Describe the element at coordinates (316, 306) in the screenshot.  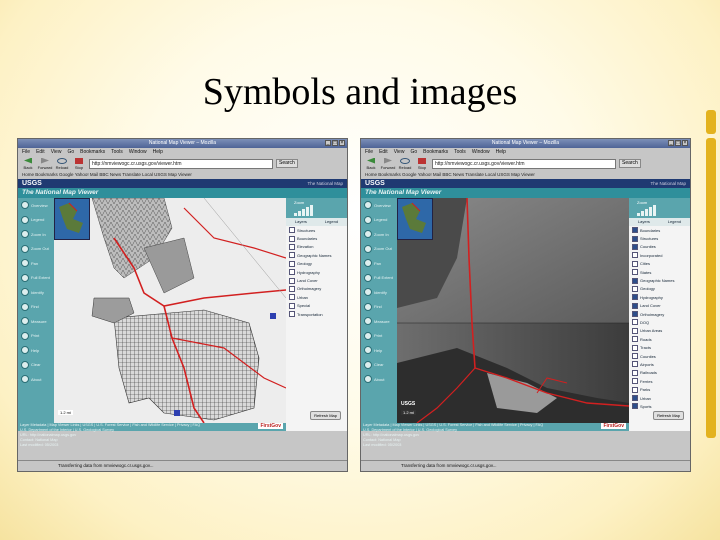
I see `layer-item: Special` at that location.